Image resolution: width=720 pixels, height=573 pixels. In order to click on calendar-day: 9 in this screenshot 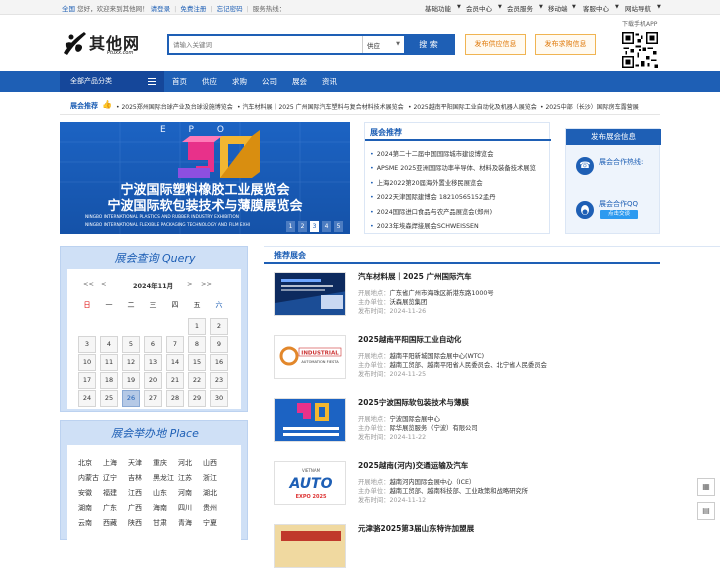, I will do `click(219, 344)`.